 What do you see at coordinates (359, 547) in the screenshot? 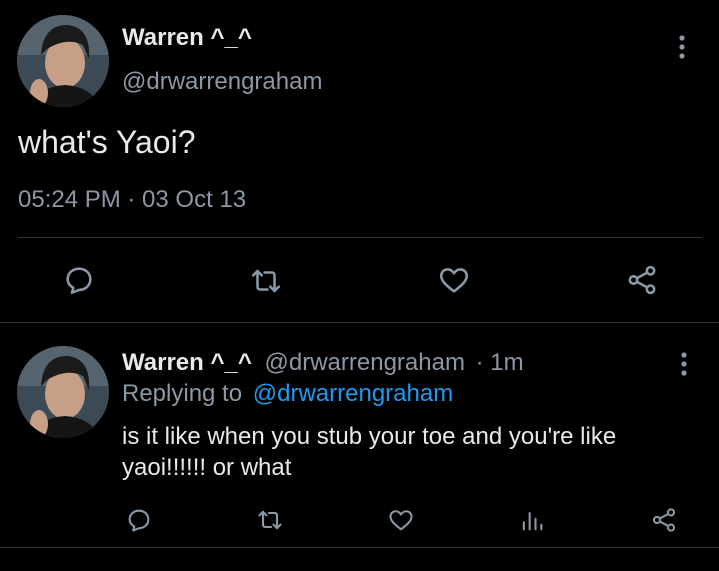
I see `bottom-divider` at bounding box center [359, 547].